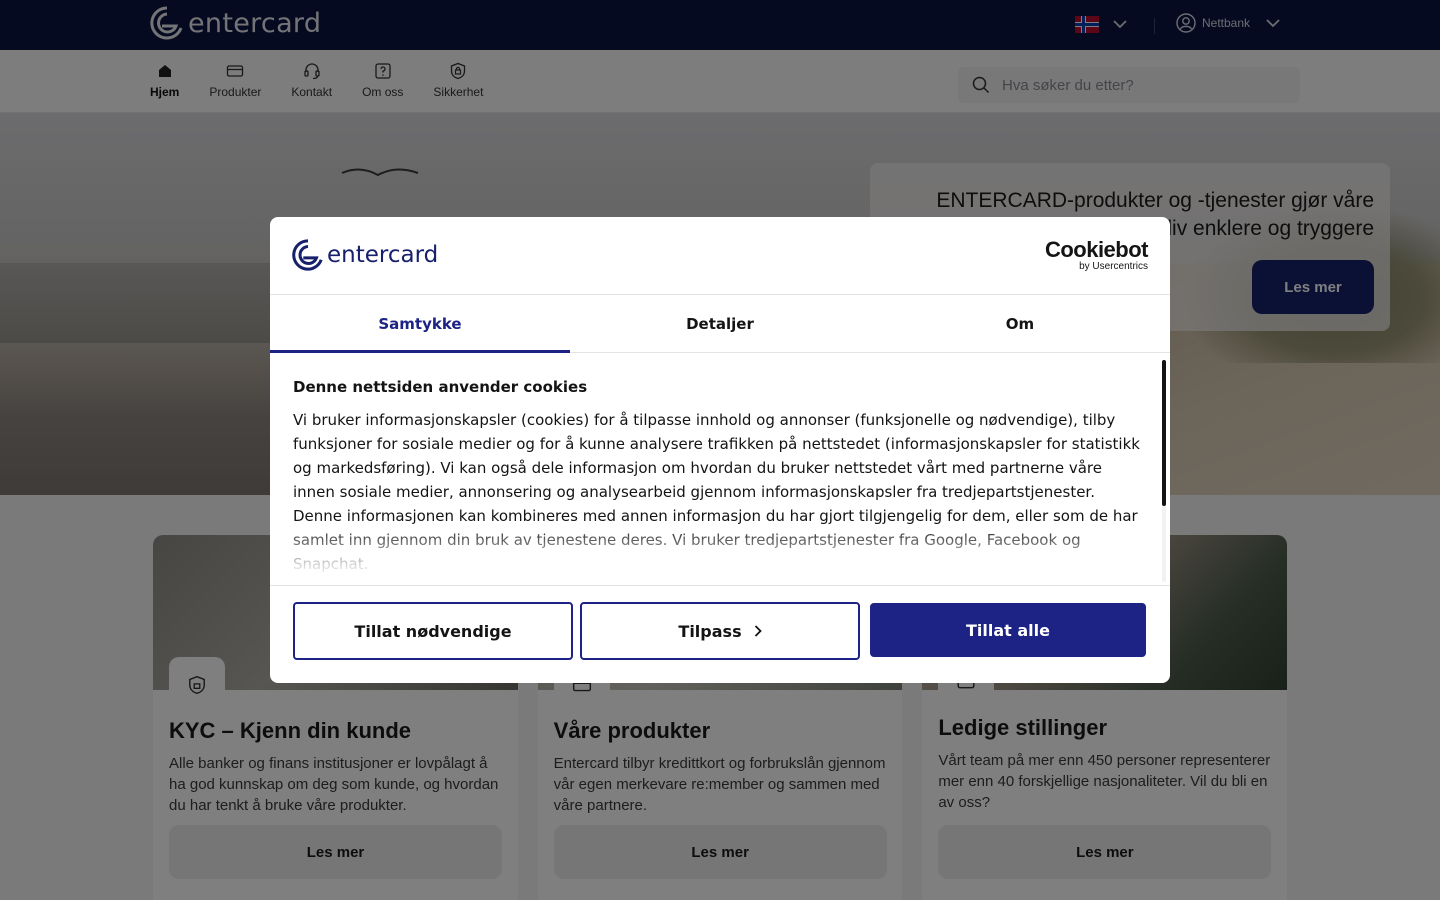  What do you see at coordinates (1020, 323) in the screenshot?
I see `tab-om: Om` at bounding box center [1020, 323].